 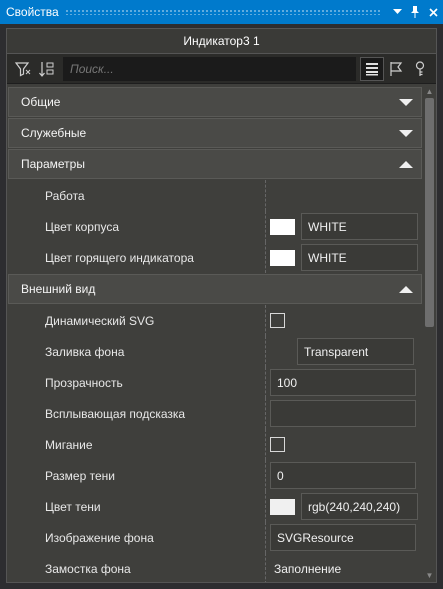 I want to click on list-view-icon, so click(x=372, y=68).